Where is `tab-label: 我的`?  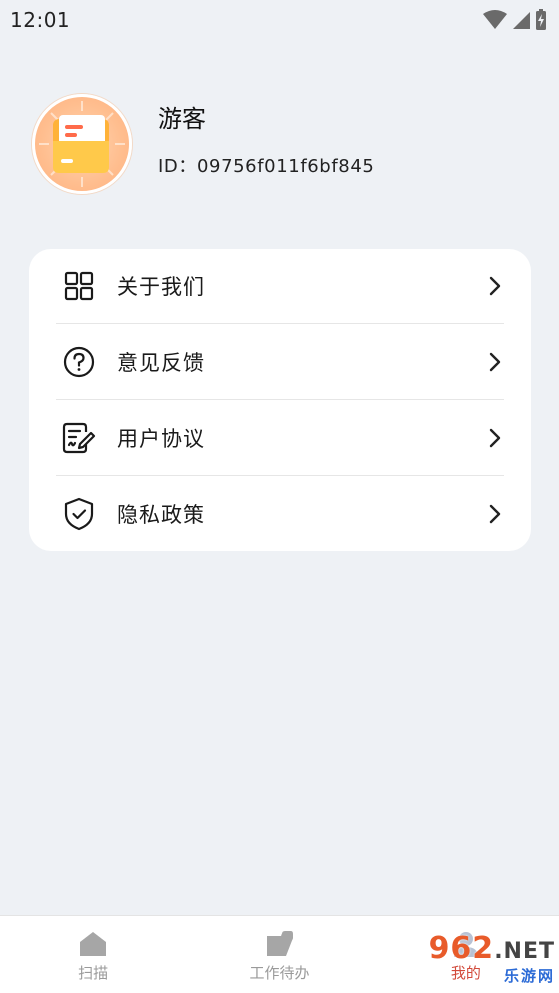 tab-label: 我的 is located at coordinates (465, 973).